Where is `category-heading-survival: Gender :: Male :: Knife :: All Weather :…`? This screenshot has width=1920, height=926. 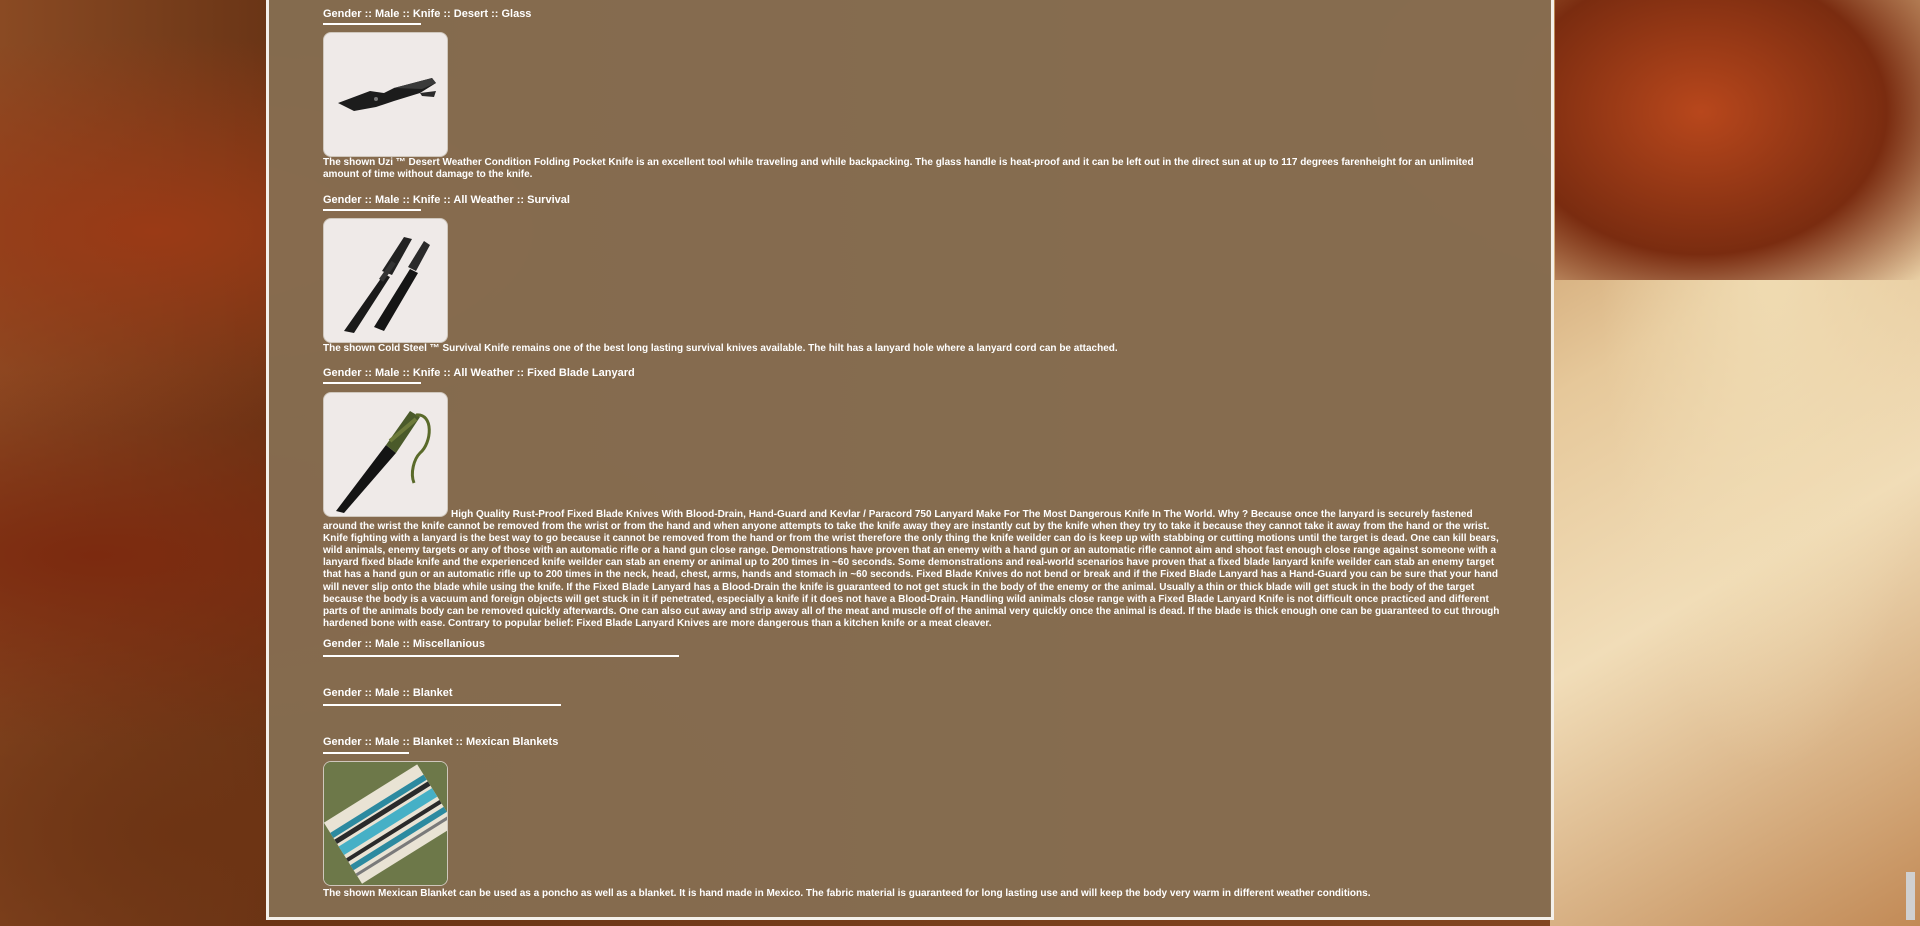 category-heading-survival: Gender :: Male :: Knife :: All Weather :… is located at coordinates (446, 200).